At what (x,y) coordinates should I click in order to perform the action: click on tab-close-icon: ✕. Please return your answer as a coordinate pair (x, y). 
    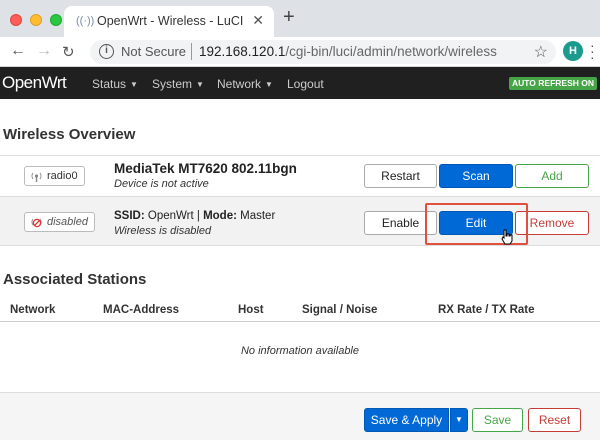
    Looking at the image, I should click on (258, 20).